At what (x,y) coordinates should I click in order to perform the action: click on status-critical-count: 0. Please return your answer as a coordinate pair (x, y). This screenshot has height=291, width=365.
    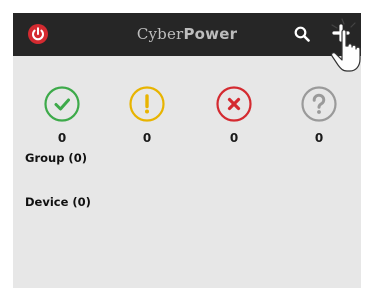
    Looking at the image, I should click on (234, 138).